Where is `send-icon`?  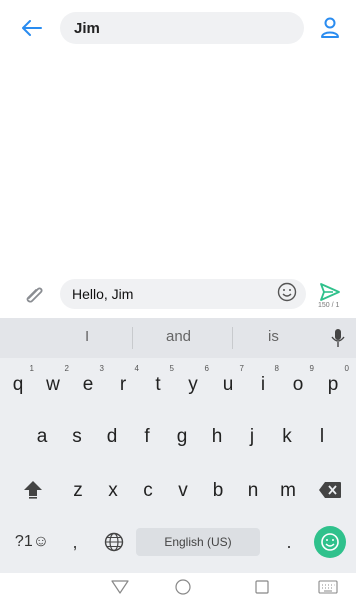
send-icon is located at coordinates (330, 292).